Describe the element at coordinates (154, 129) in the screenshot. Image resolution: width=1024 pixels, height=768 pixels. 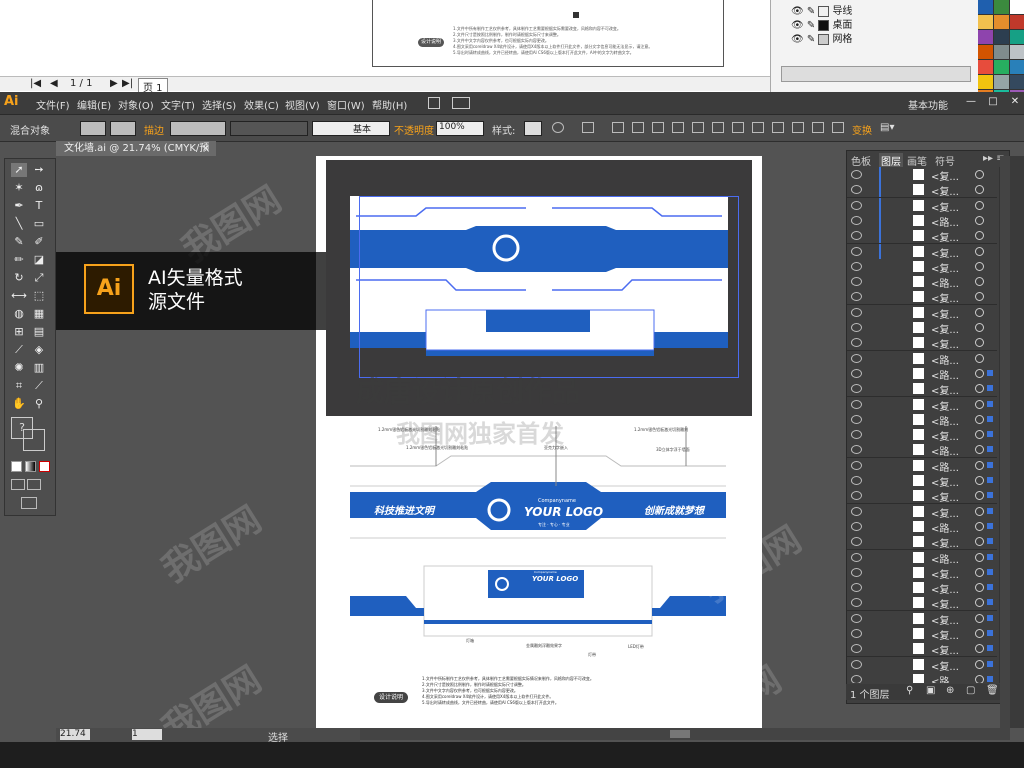
I see `stroke-label: 描边` at that location.